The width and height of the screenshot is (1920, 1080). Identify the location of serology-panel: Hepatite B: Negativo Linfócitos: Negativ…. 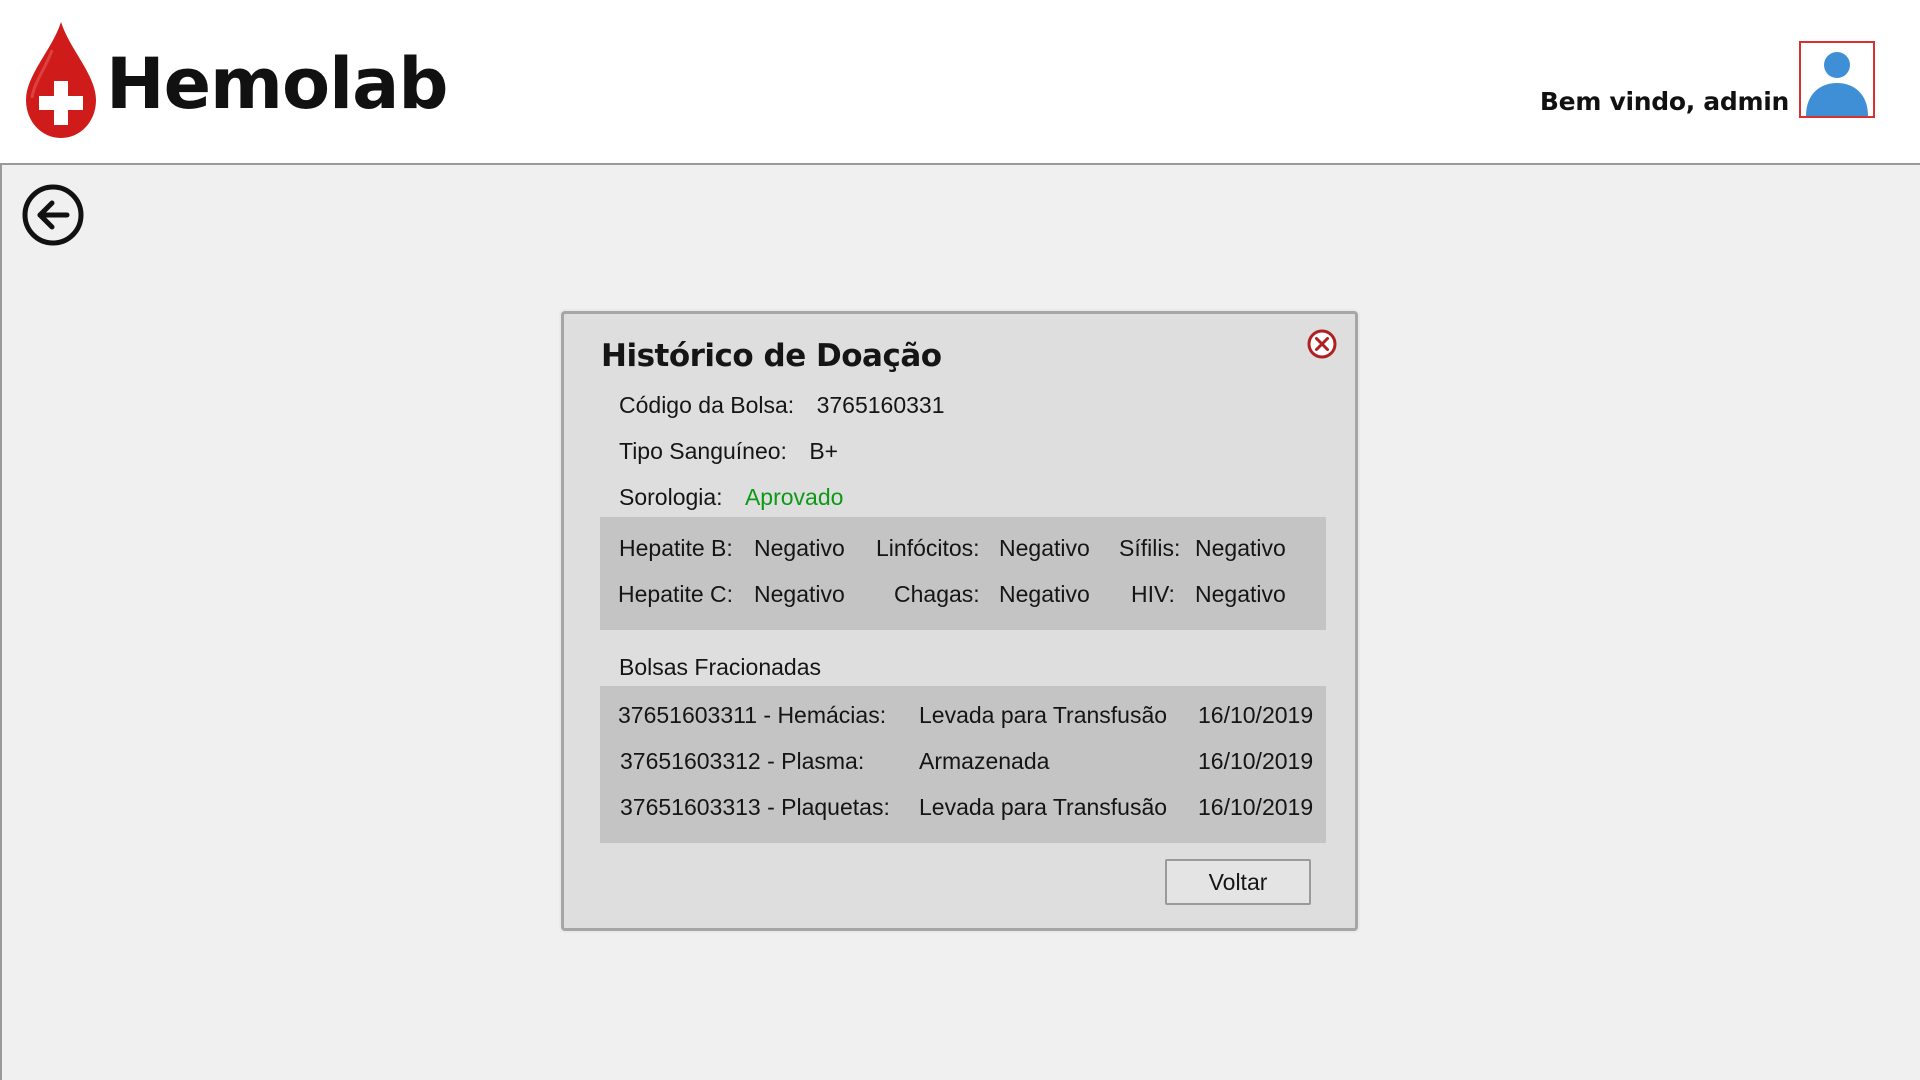
(963, 573).